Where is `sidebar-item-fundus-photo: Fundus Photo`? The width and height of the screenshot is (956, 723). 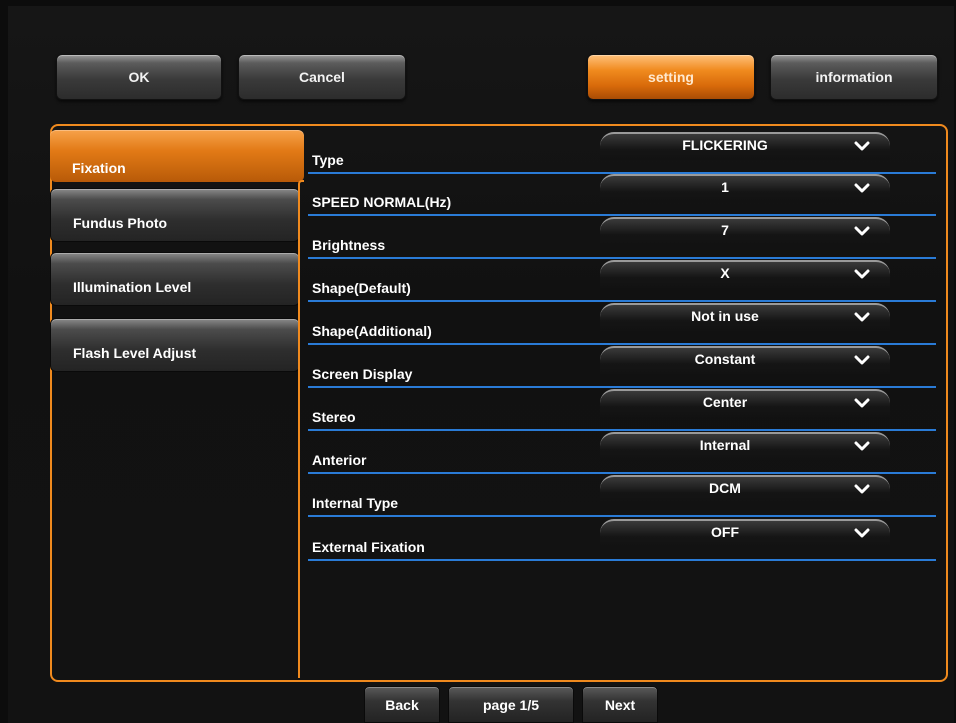
sidebar-item-fundus-photo: Fundus Photo is located at coordinates (175, 215).